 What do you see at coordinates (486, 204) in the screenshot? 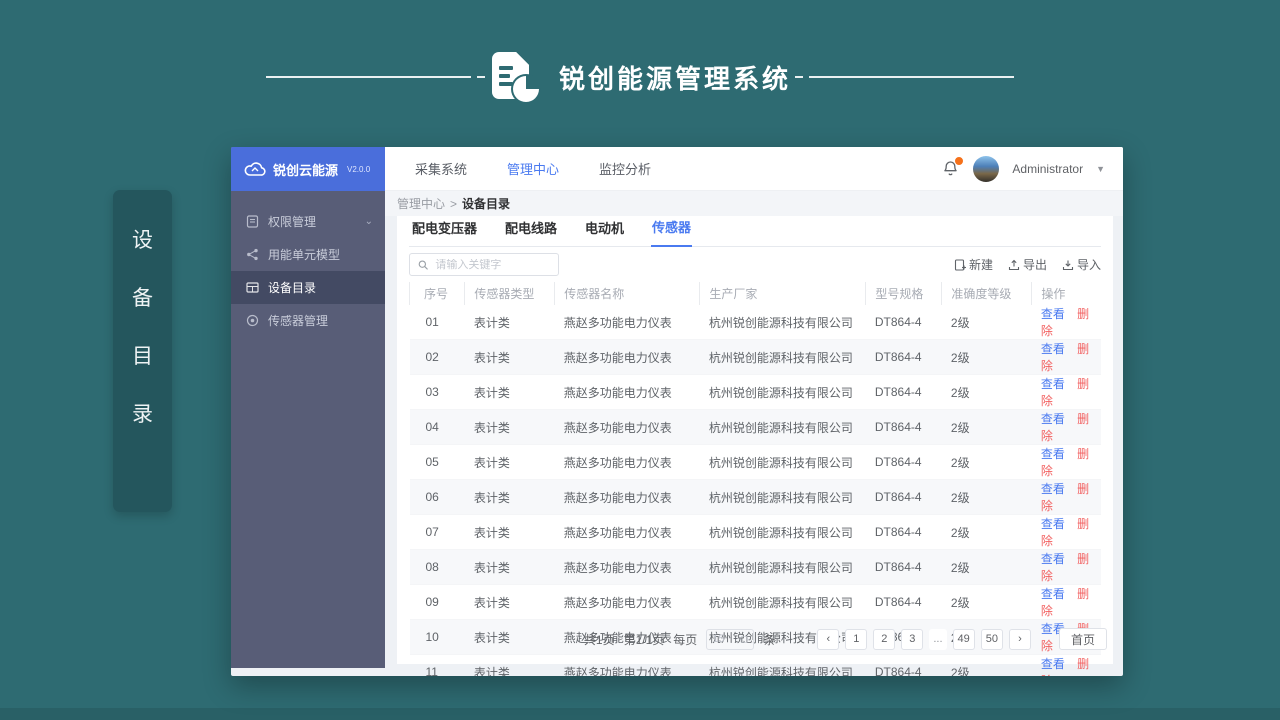
I see `breadcrumb-current: 设备目录` at bounding box center [486, 204].